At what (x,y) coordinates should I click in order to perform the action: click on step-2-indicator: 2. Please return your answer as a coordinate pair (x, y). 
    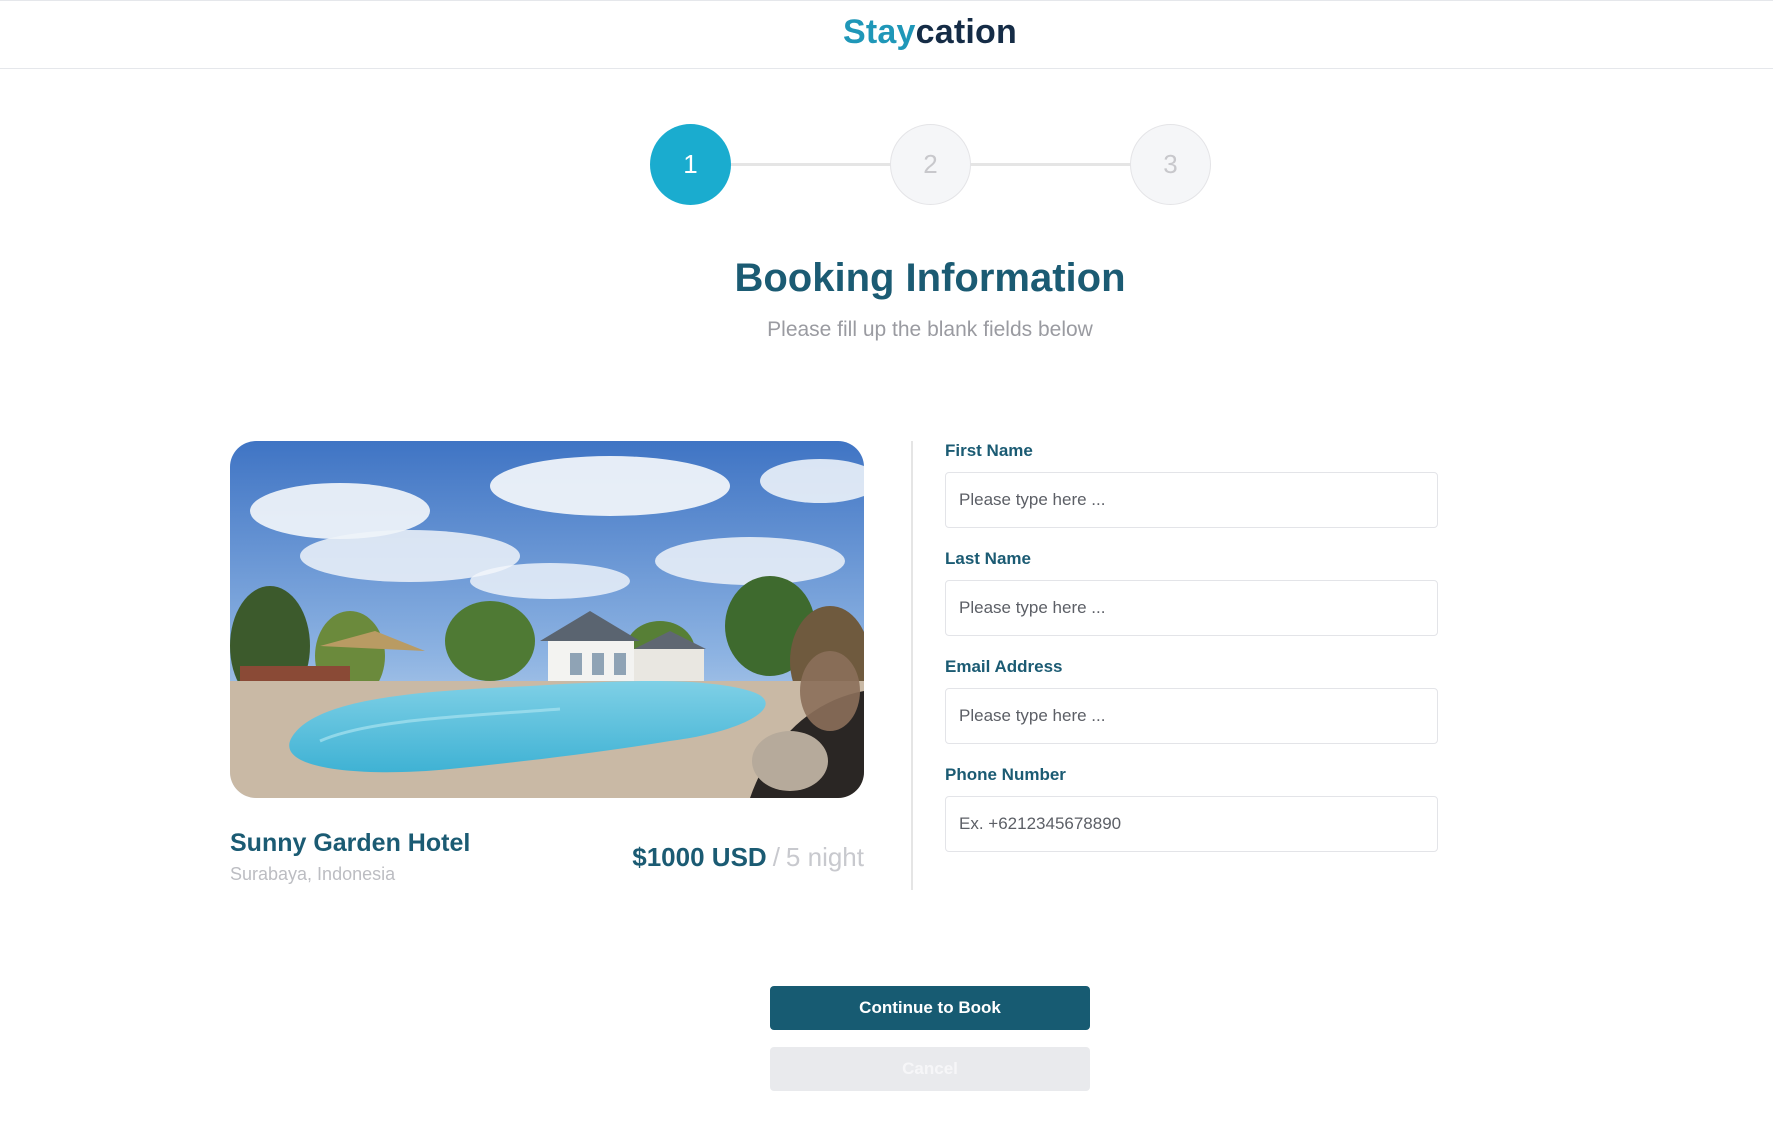
    Looking at the image, I should click on (930, 164).